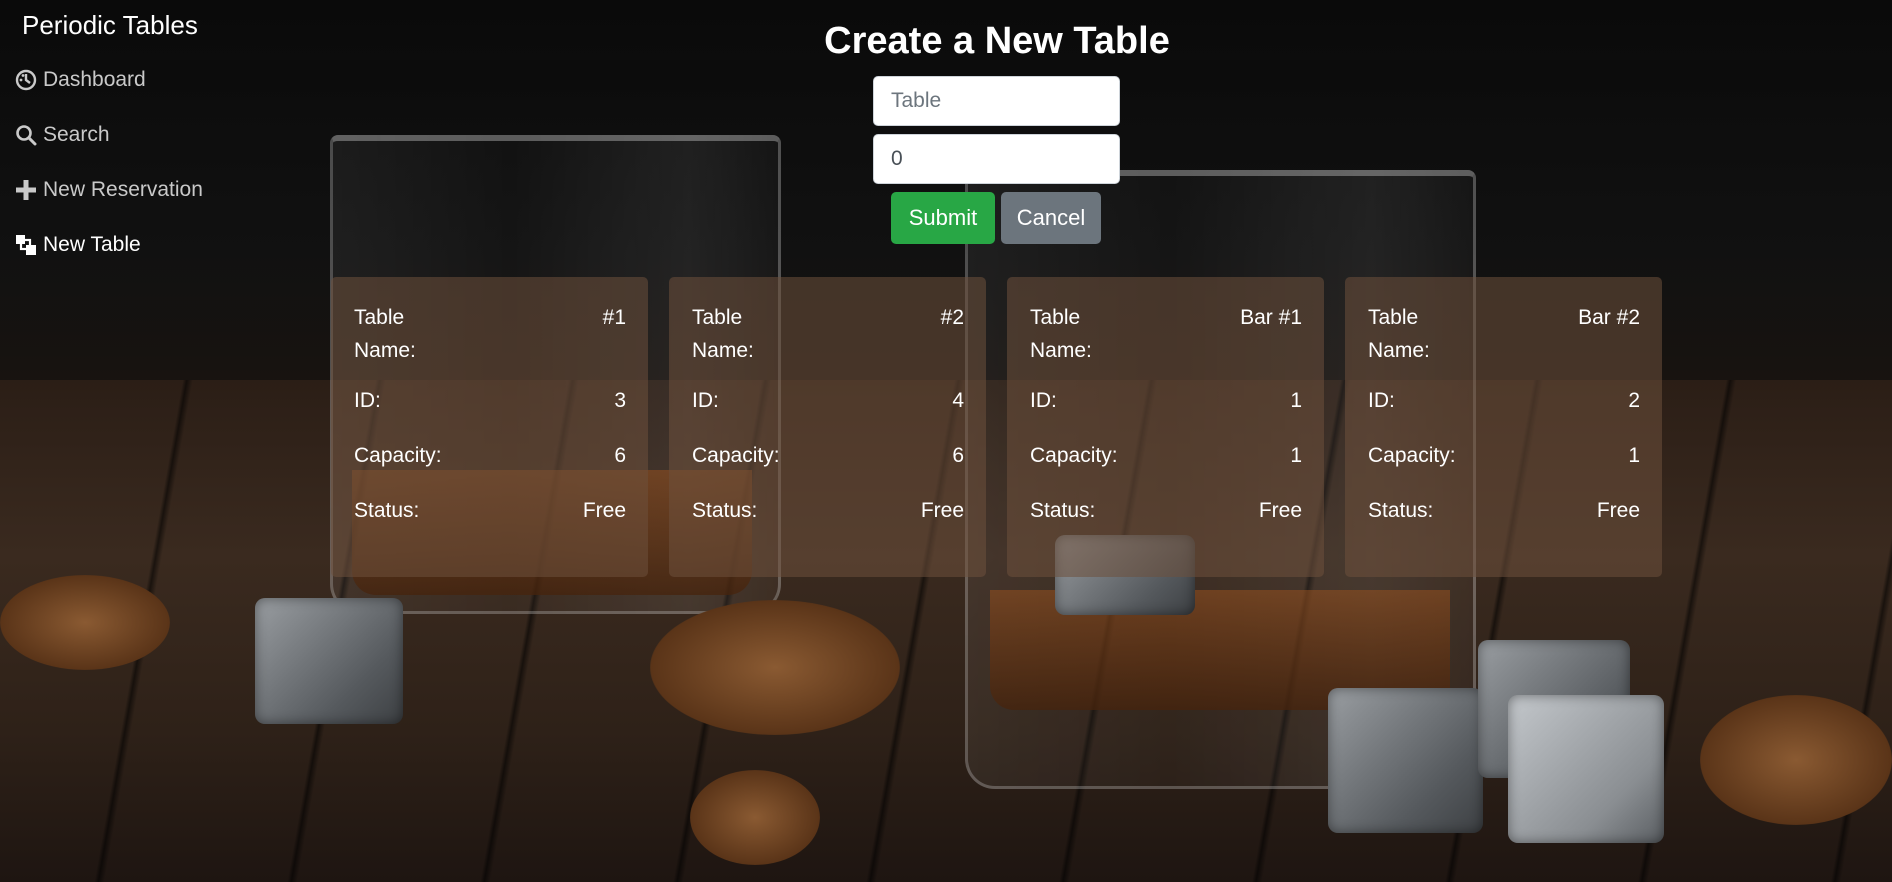  What do you see at coordinates (1634, 400) in the screenshot?
I see `table-id-value: 2` at bounding box center [1634, 400].